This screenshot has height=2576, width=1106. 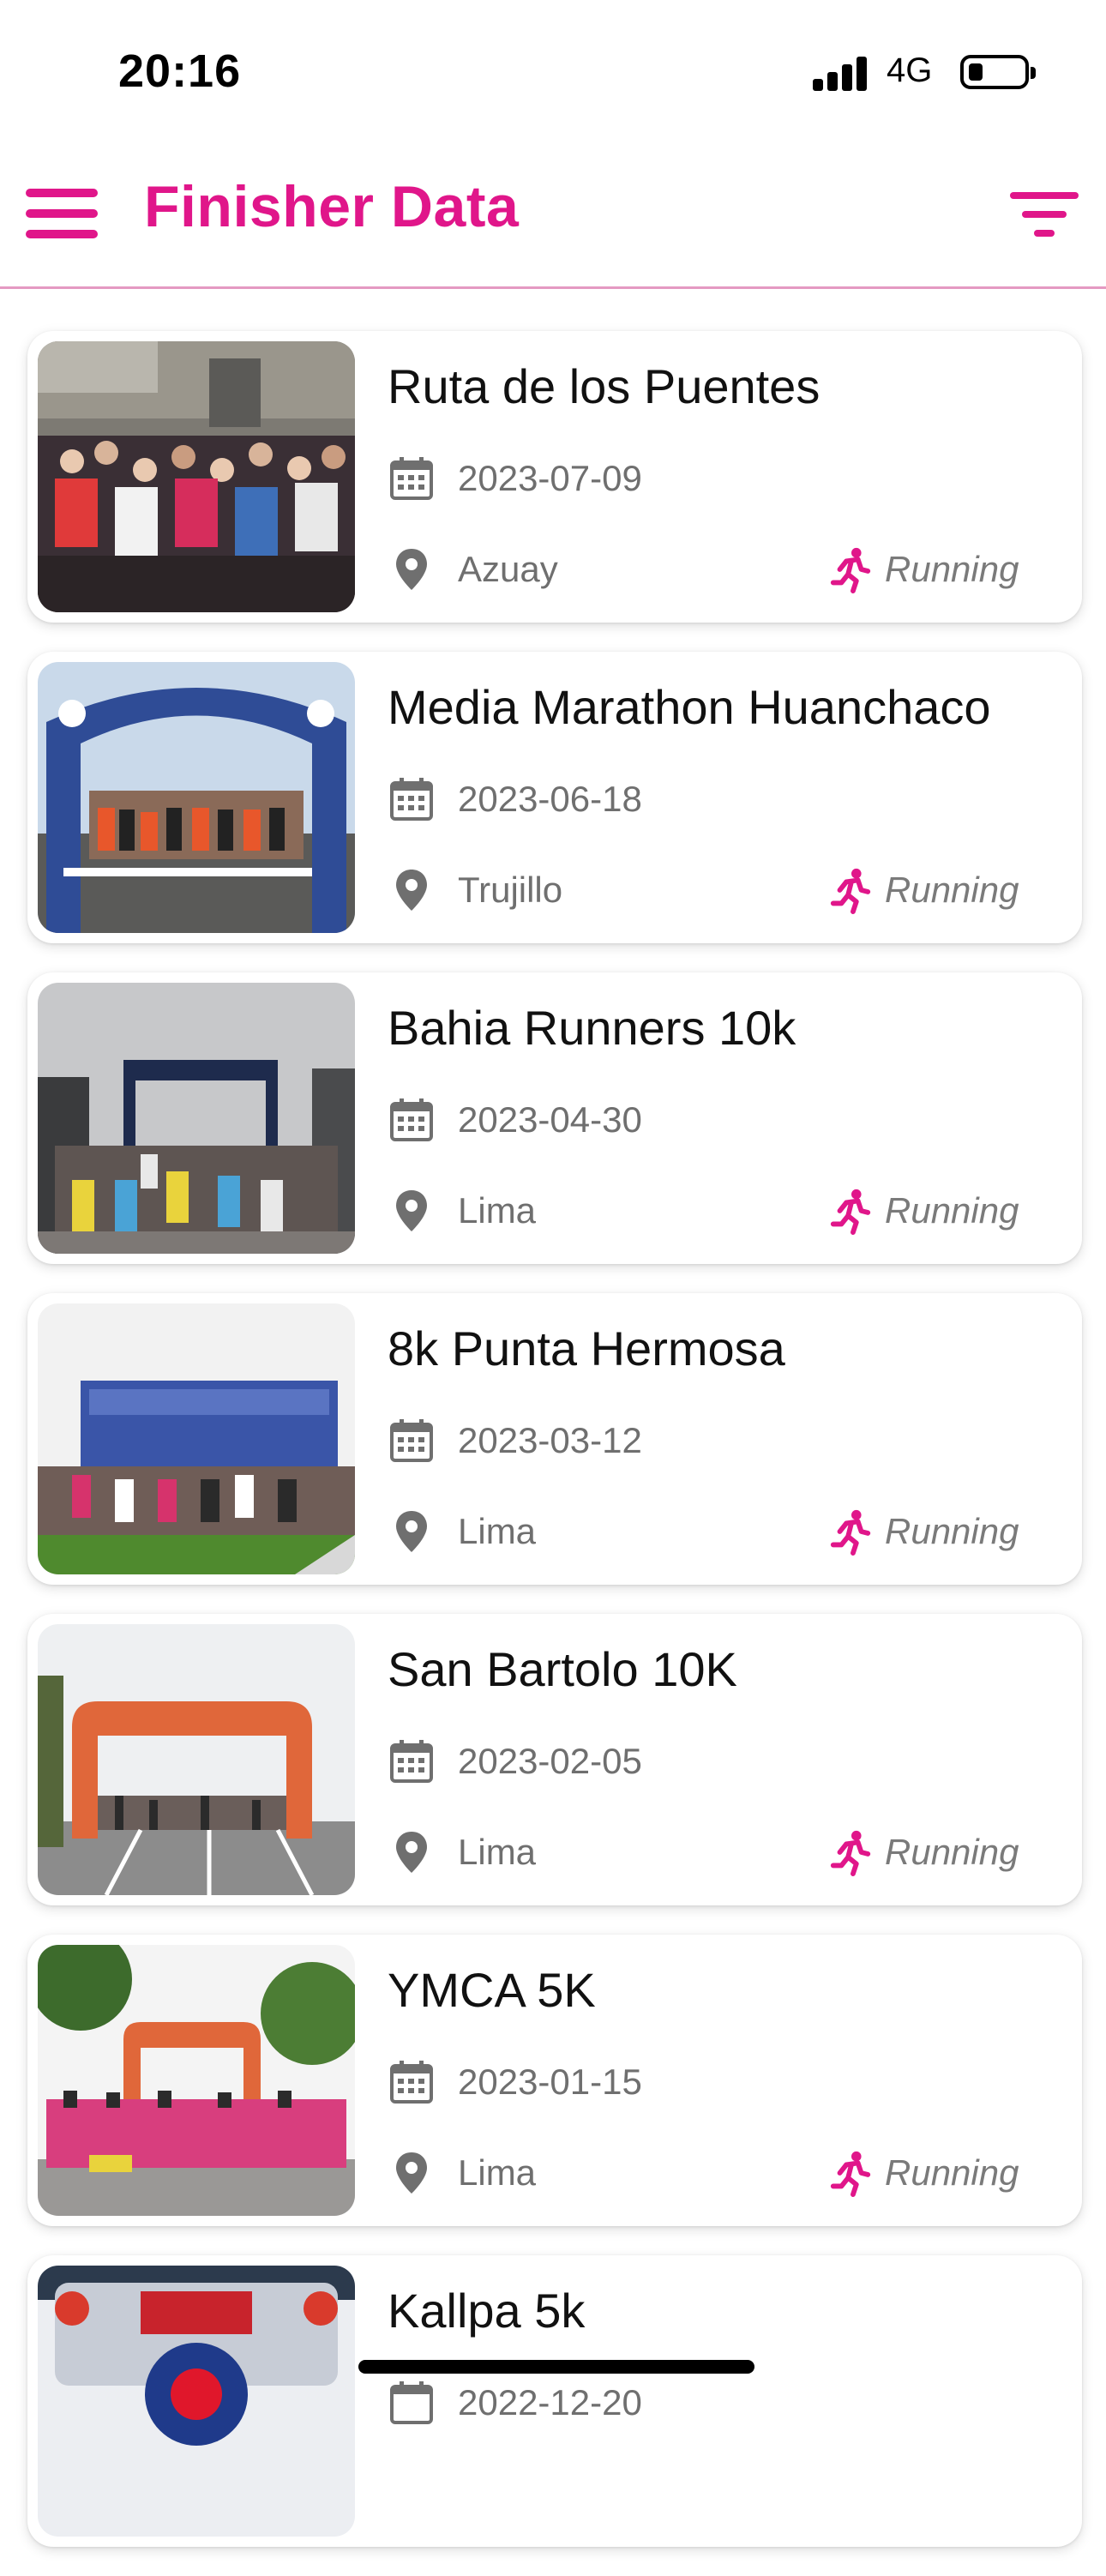 What do you see at coordinates (508, 569) in the screenshot?
I see `race-location: Azuay` at bounding box center [508, 569].